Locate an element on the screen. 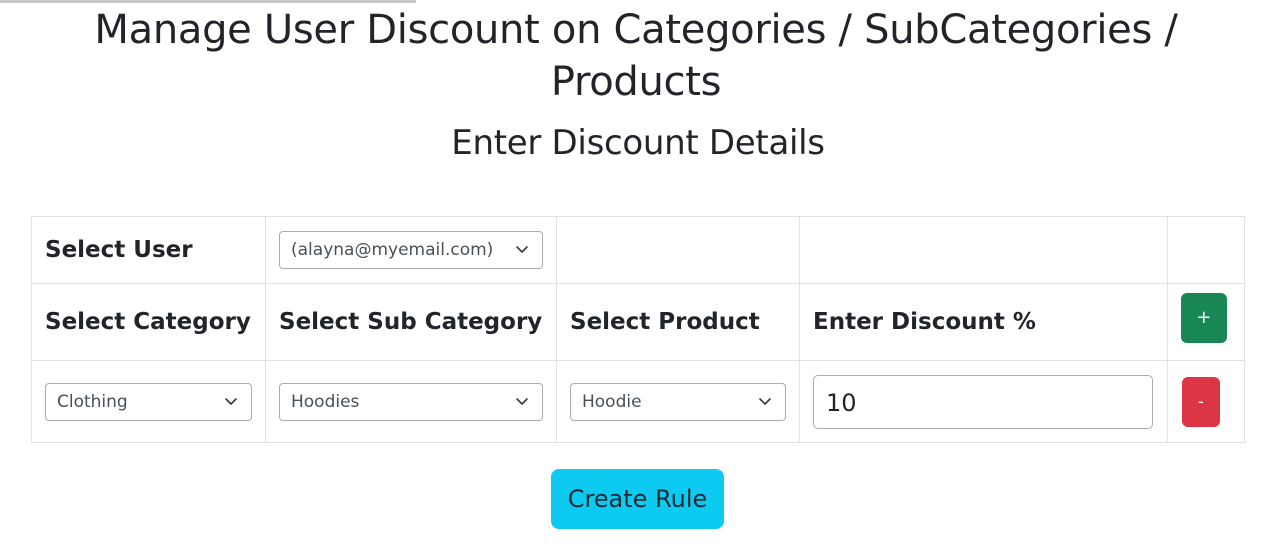 Image resolution: width=1272 pixels, height=550 pixels. column-header-category: Select Category is located at coordinates (148, 322).